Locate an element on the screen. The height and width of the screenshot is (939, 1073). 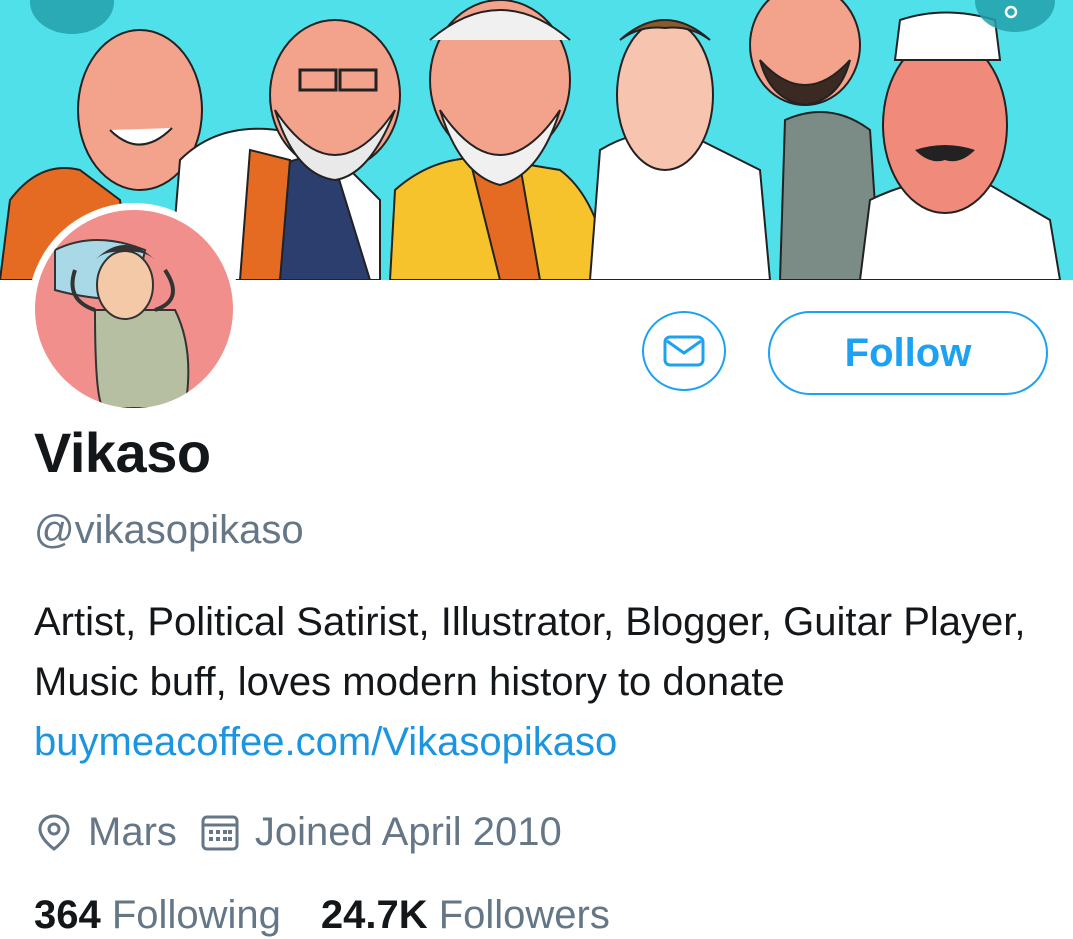
follow-button-label: Follow is located at coordinates (908, 352).